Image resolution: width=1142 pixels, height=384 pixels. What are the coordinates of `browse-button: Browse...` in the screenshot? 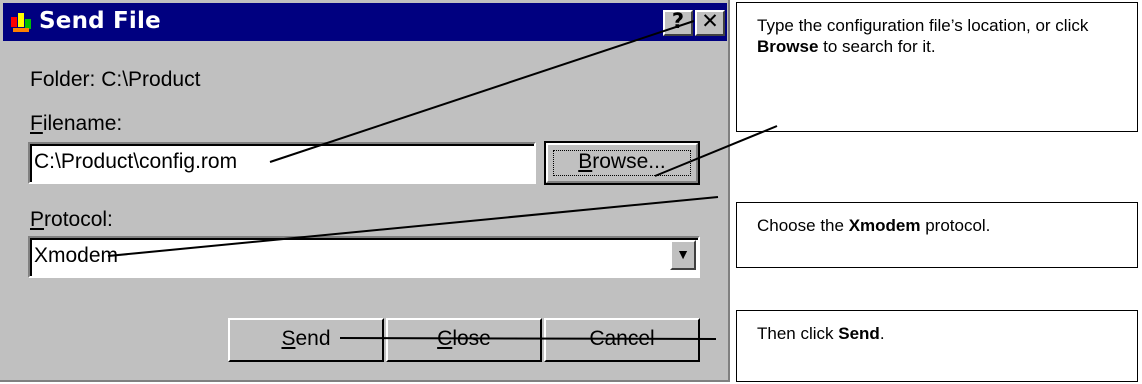 It's located at (622, 163).